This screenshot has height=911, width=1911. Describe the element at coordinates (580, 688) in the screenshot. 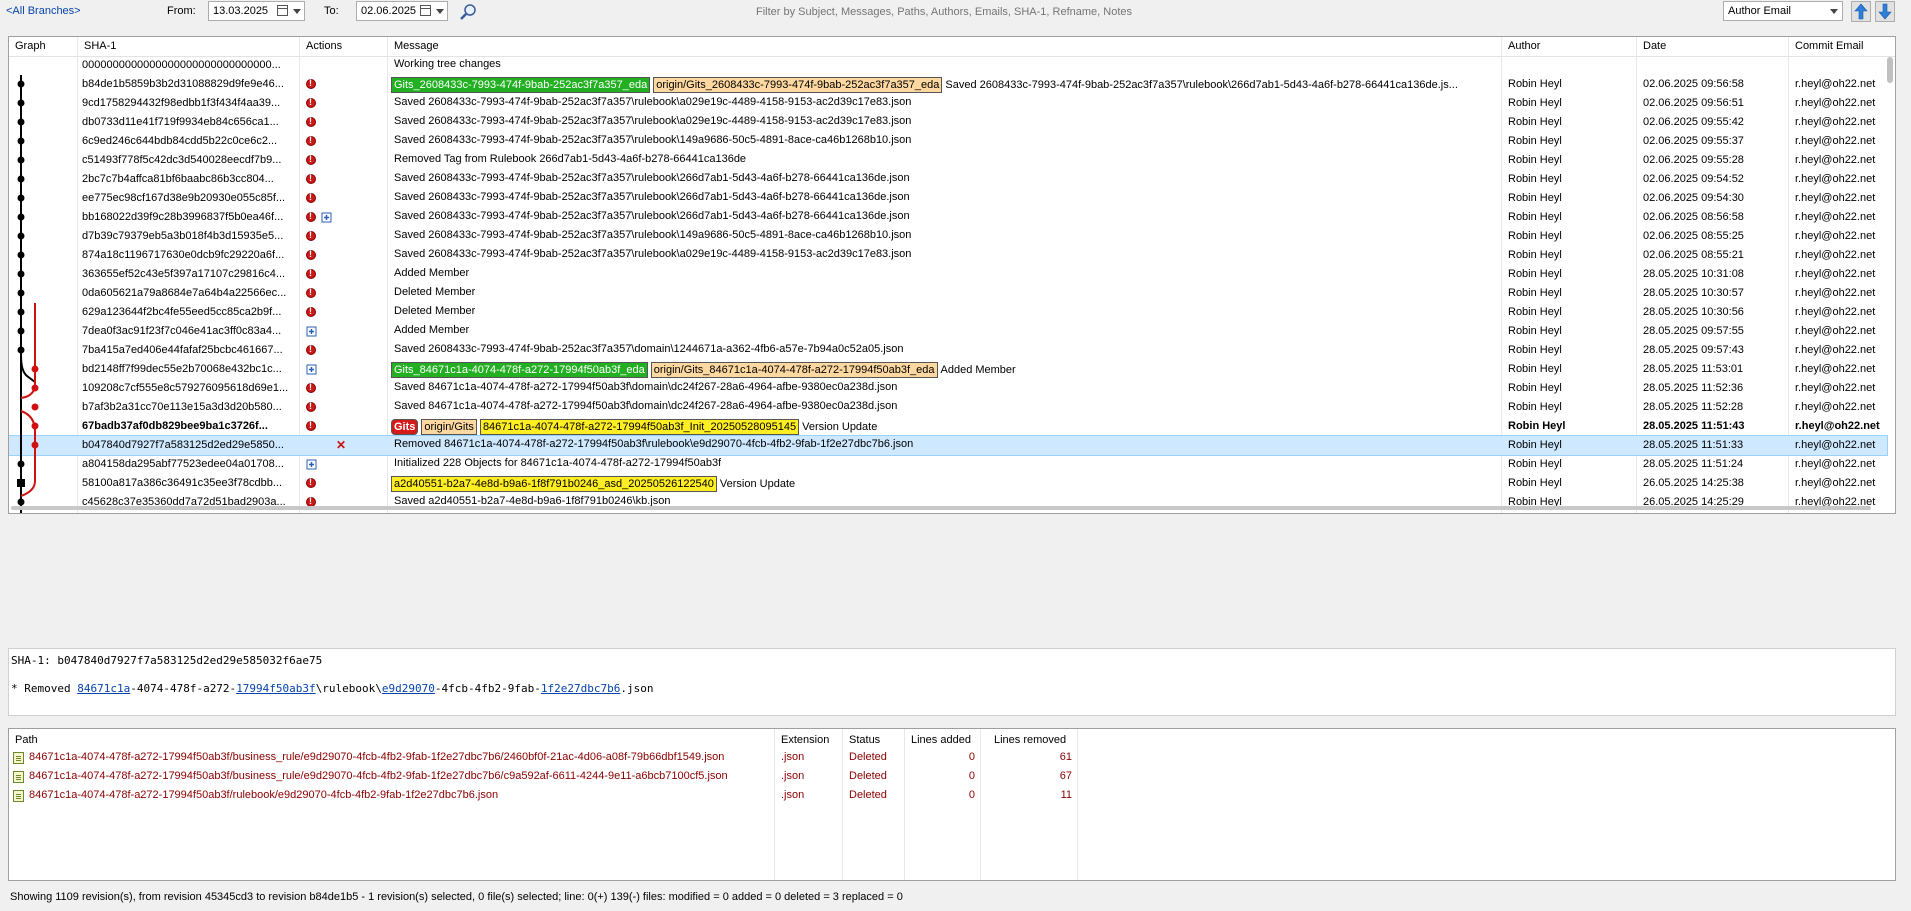

I see `hash-link: 1f2e27dbc7b6` at that location.